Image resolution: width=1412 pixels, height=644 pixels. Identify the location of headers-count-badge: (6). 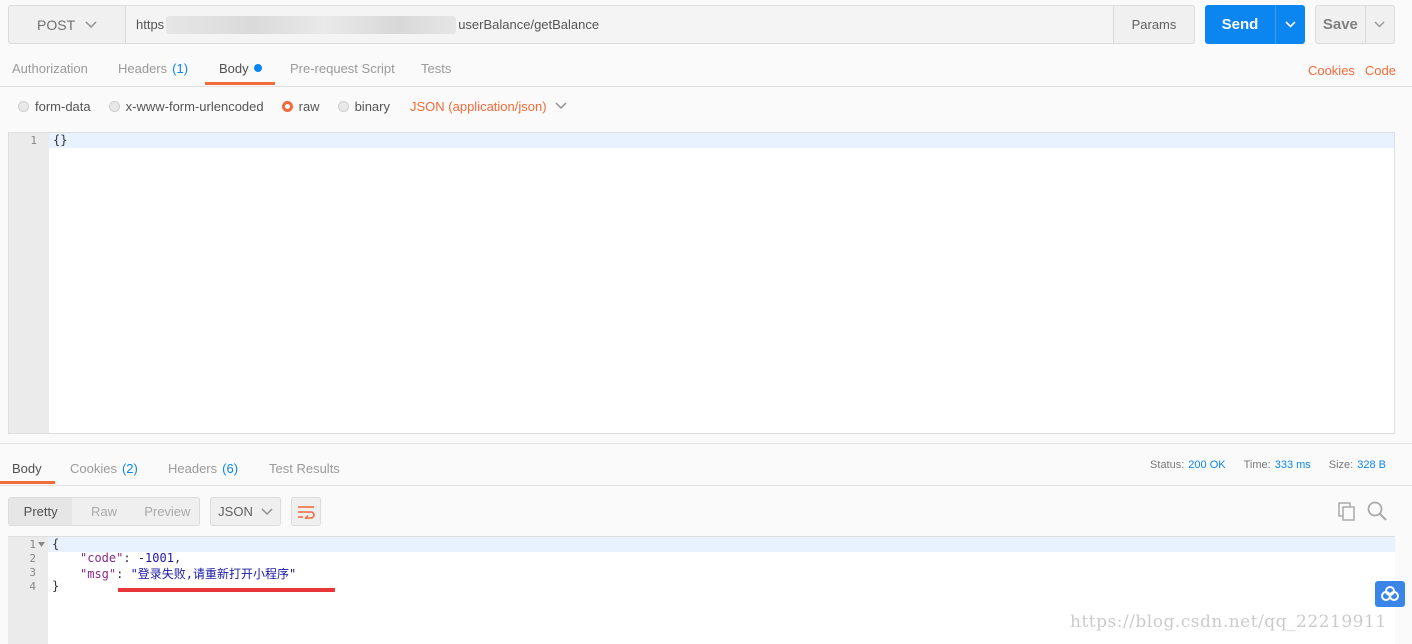
(230, 468).